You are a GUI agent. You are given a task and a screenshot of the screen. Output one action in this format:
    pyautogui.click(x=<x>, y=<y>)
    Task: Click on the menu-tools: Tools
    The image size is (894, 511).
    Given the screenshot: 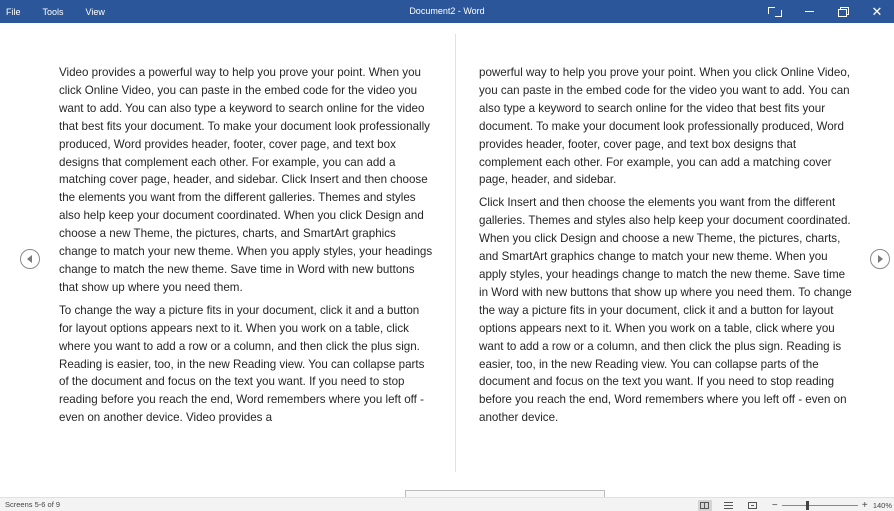 What is the action you would take?
    pyautogui.click(x=53, y=12)
    